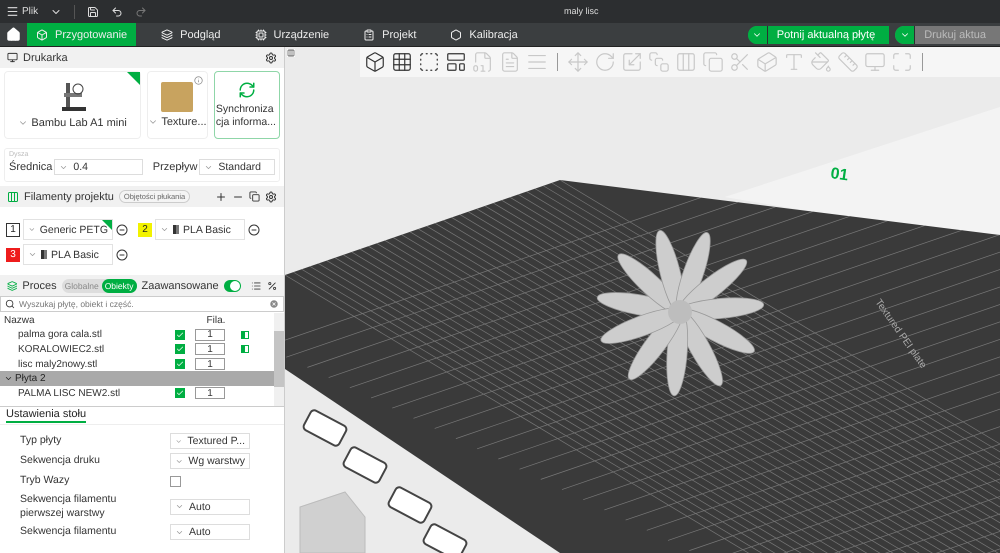 The image size is (1000, 553). I want to click on setting-label: Typ płyty, so click(41, 441).